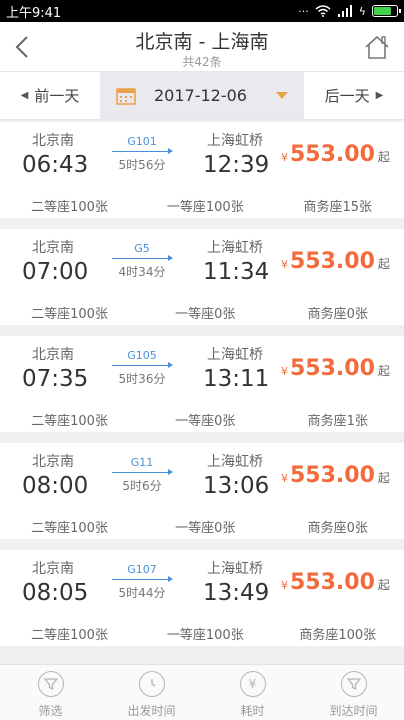 The image size is (404, 720). What do you see at coordinates (386, 11) in the screenshot?
I see `battery-icon` at bounding box center [386, 11].